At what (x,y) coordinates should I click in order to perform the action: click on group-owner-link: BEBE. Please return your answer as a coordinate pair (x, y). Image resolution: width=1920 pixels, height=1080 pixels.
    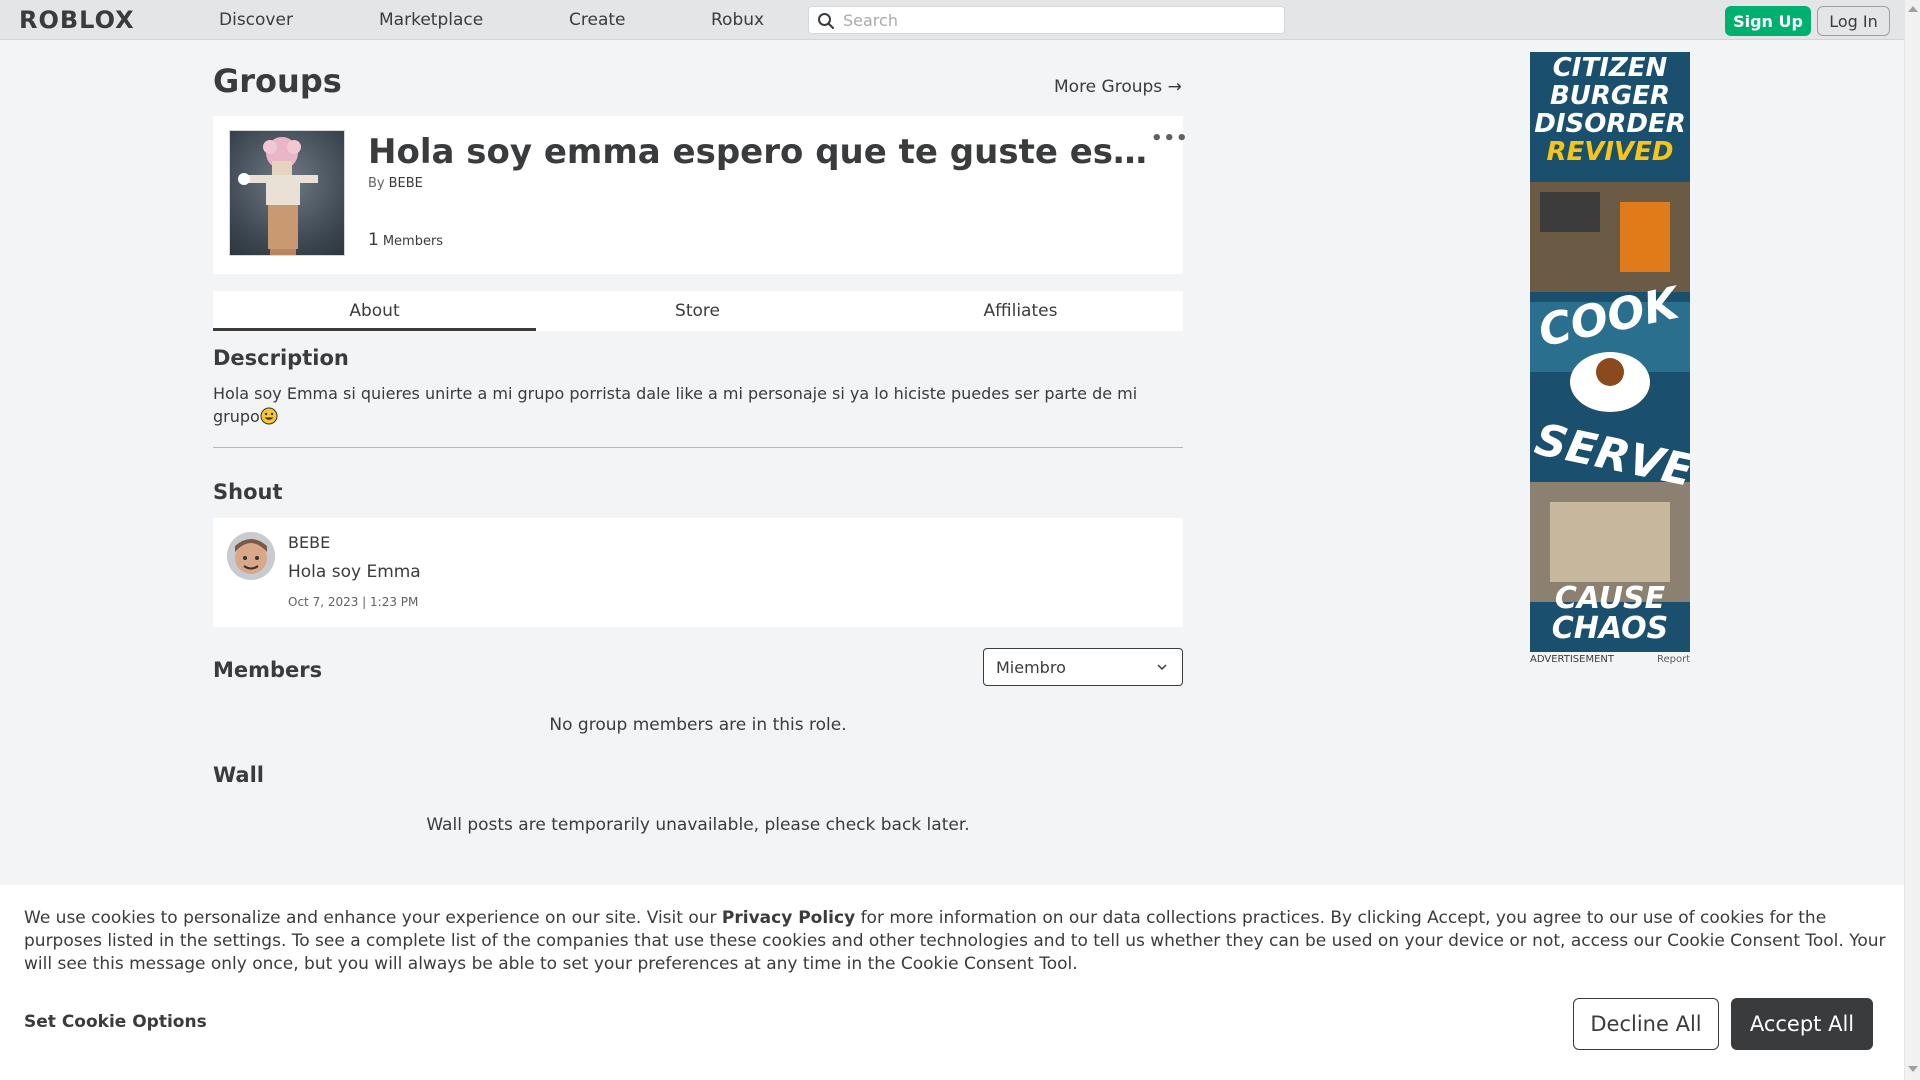
    Looking at the image, I should click on (406, 183).